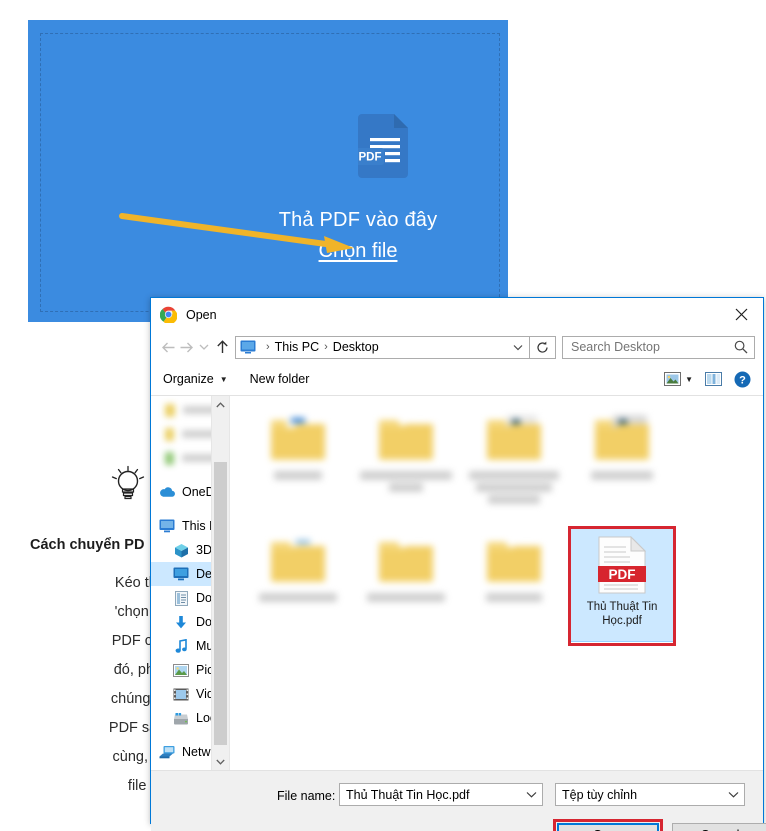 The image size is (766, 831). I want to click on file-name-combo, so click(441, 794).